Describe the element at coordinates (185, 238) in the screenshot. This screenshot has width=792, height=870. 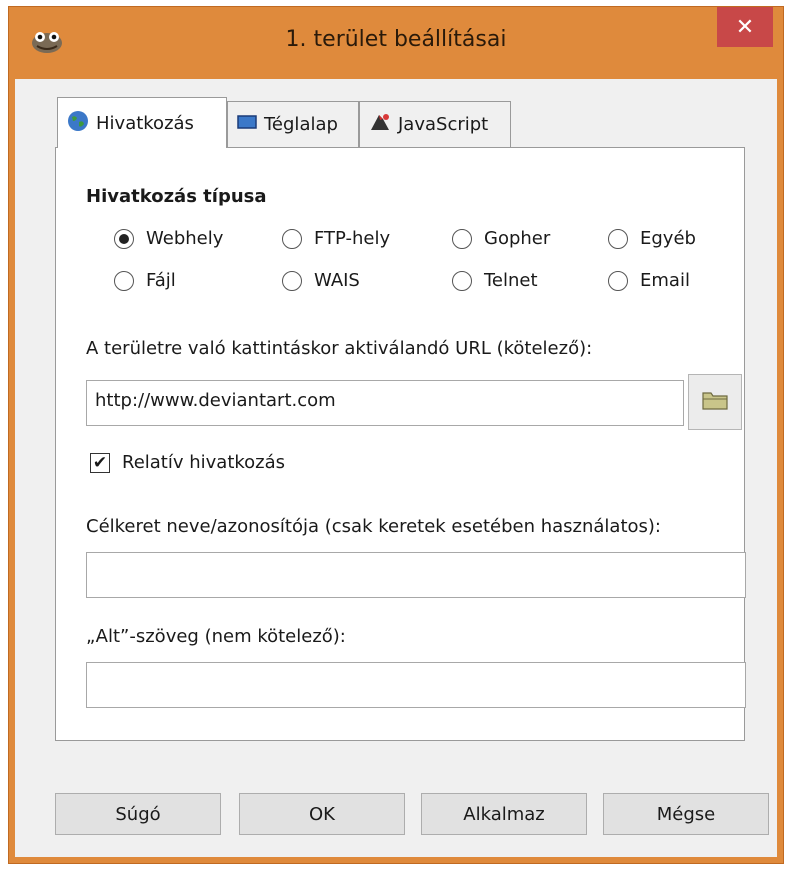
I see `radio-label: Webhely` at that location.